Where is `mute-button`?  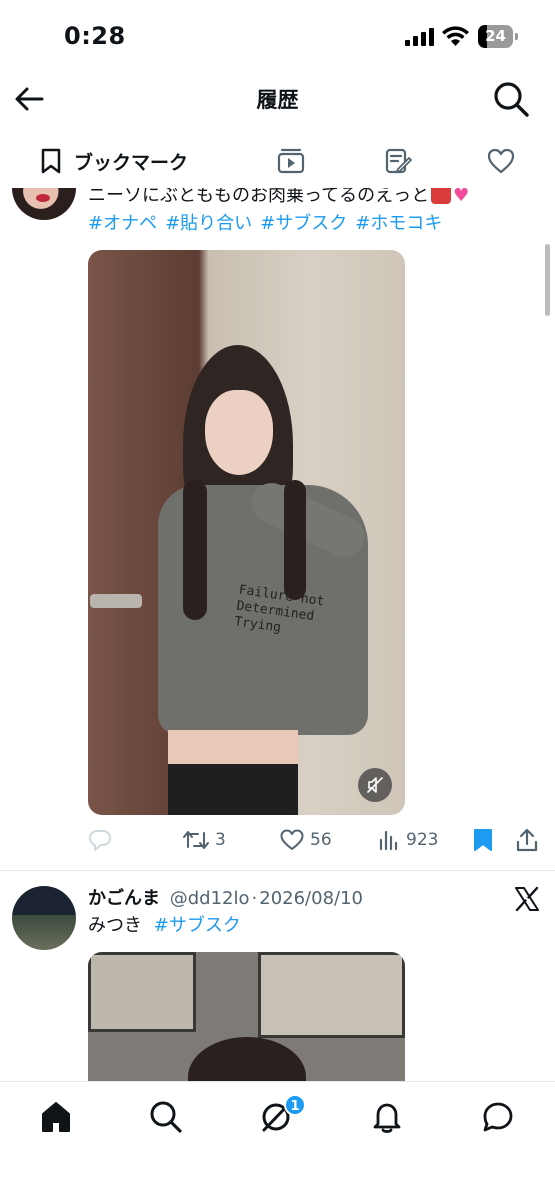
mute-button is located at coordinates (375, 785).